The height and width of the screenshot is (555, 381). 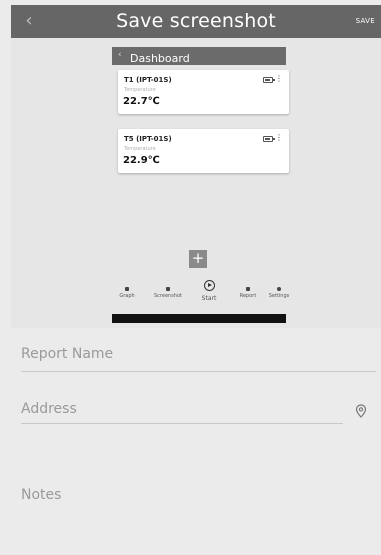 I want to click on gear-icon, so click(x=279, y=289).